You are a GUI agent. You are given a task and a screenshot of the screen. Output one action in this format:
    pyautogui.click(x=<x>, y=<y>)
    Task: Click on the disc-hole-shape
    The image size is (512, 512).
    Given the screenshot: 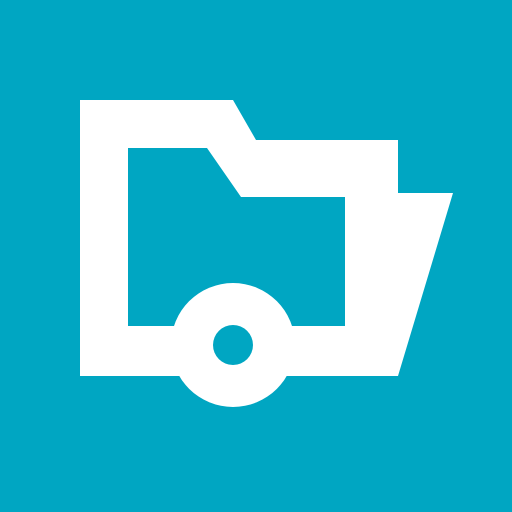 What is the action you would take?
    pyautogui.click(x=233, y=345)
    